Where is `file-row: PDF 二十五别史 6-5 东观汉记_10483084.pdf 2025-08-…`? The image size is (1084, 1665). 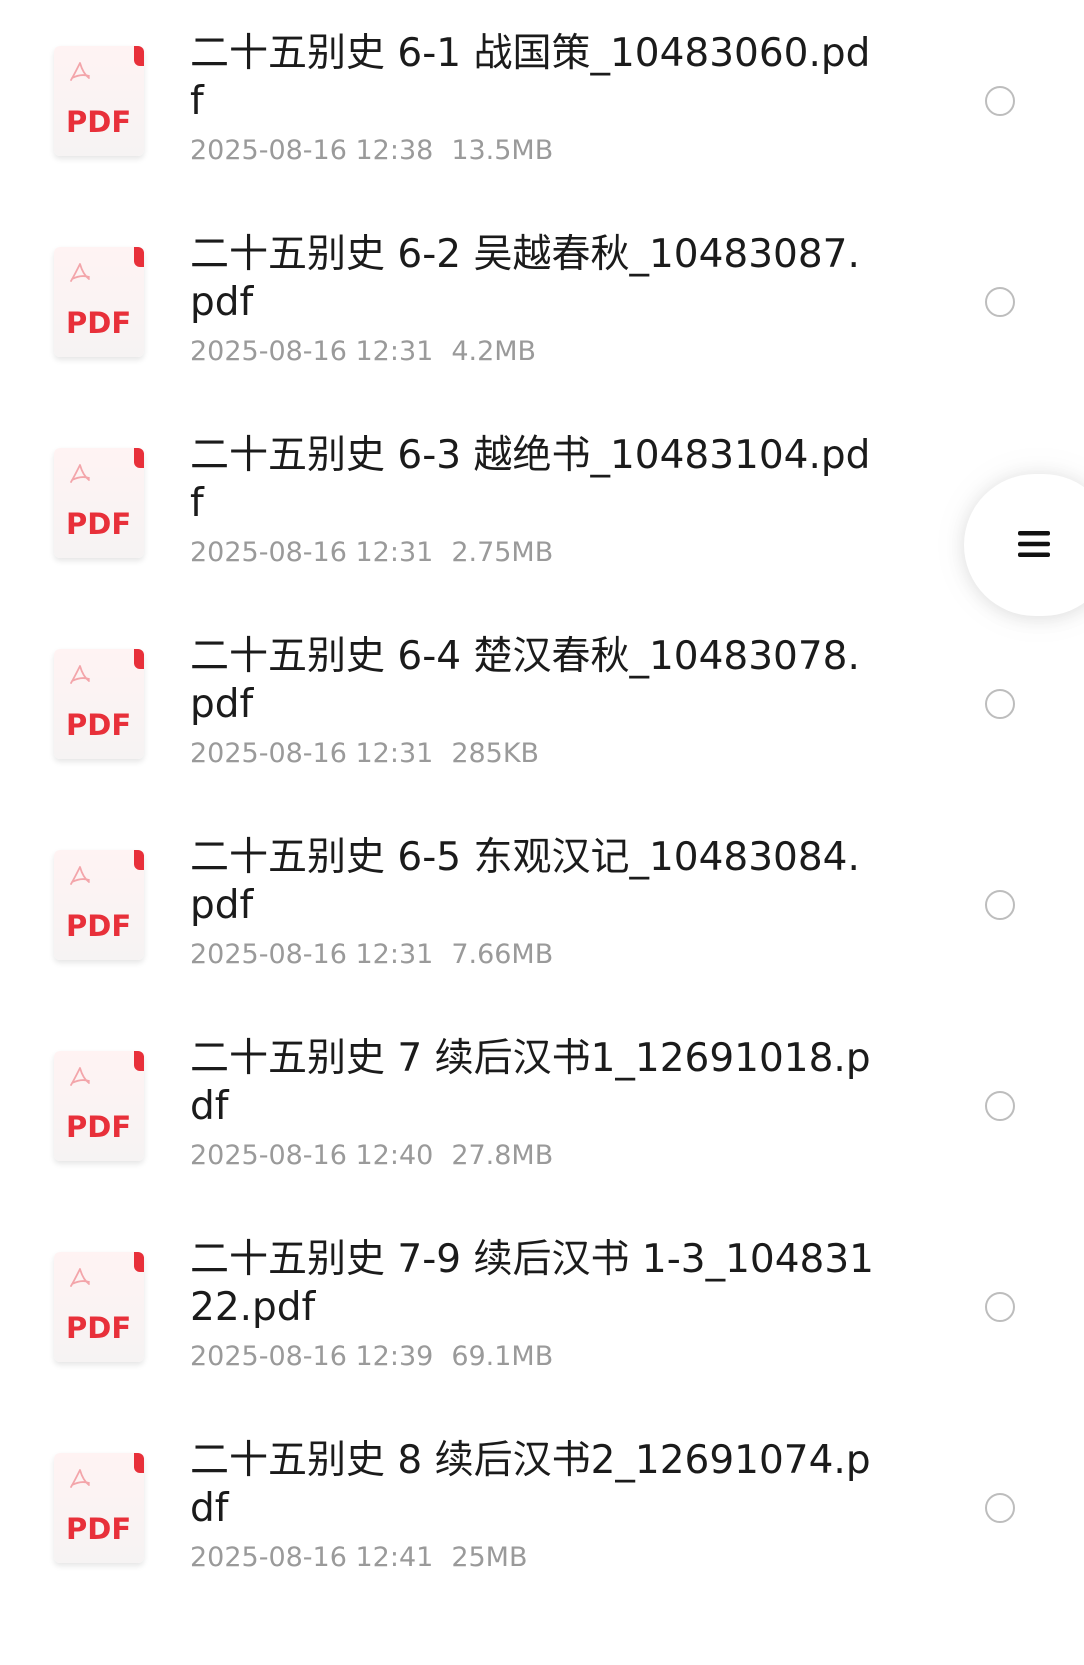
file-row: PDF 二十五别史 6-5 东观汉记_10483084.pdf 2025-08-… is located at coordinates (542, 910).